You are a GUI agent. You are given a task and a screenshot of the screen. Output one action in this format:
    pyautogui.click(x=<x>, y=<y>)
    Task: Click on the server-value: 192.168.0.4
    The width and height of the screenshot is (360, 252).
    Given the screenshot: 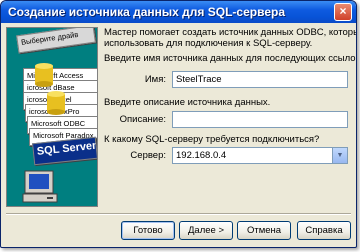 What is the action you would take?
    pyautogui.click(x=201, y=155)
    